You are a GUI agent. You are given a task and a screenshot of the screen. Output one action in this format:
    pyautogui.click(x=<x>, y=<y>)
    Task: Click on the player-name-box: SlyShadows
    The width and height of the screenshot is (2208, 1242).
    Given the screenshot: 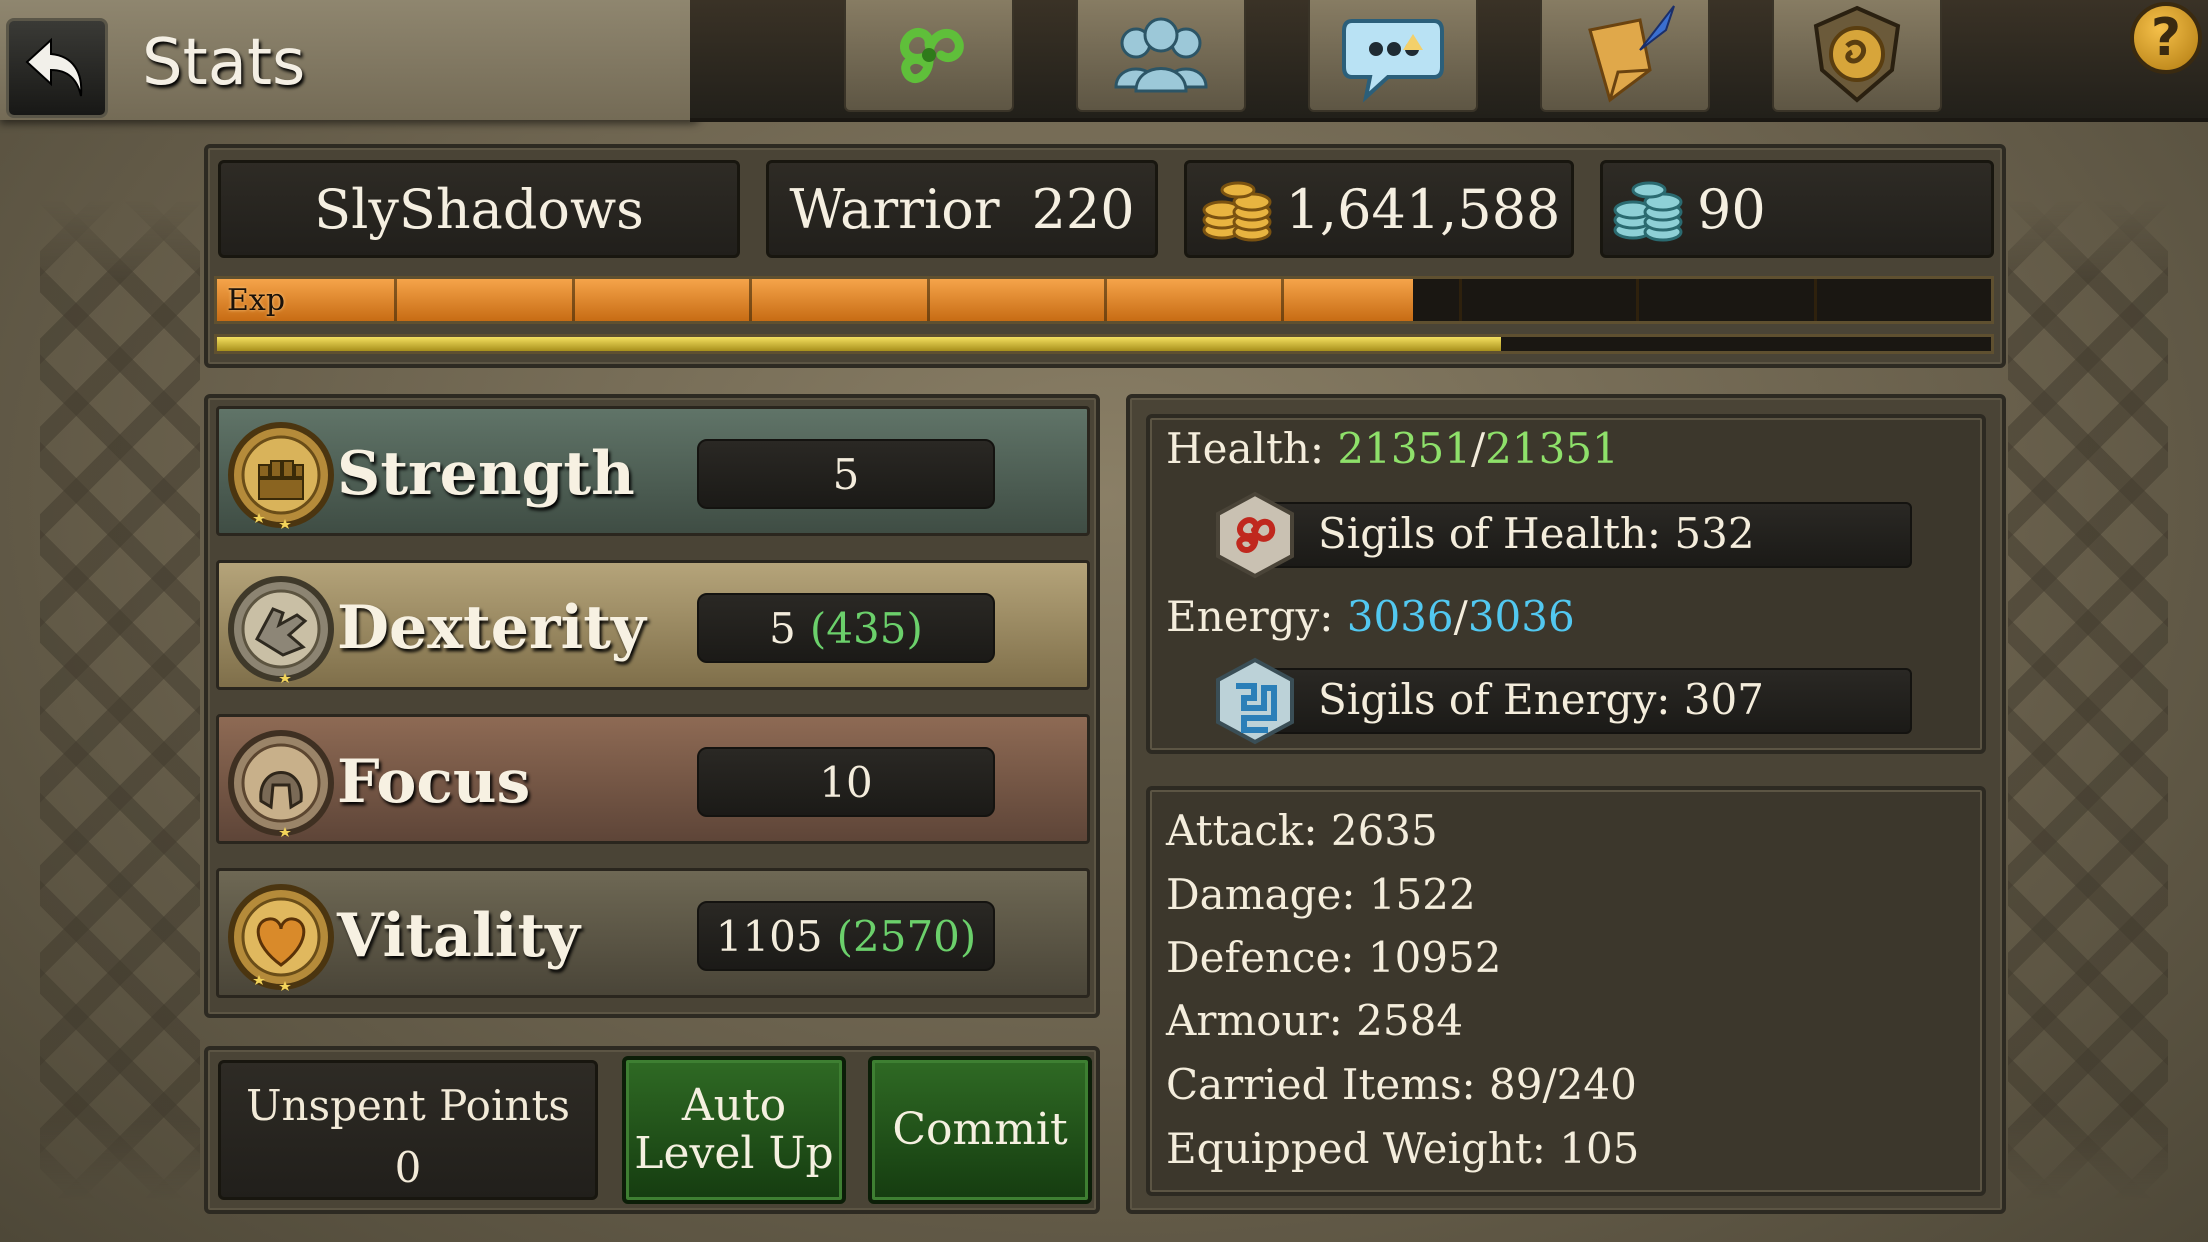 What is the action you would take?
    pyautogui.click(x=479, y=209)
    